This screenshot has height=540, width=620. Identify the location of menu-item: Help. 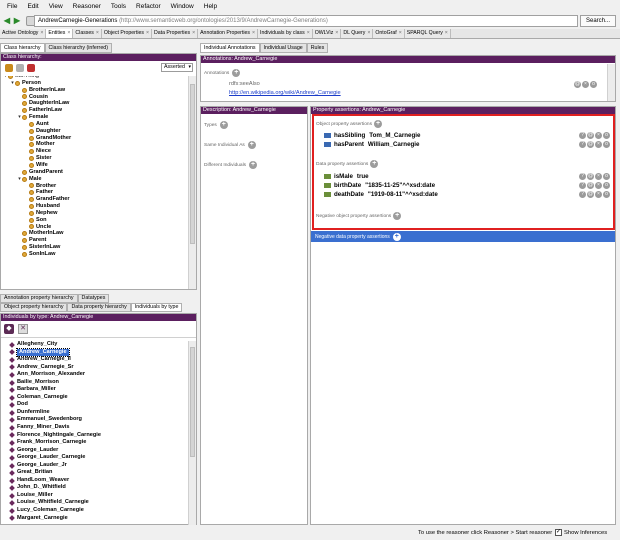
(210, 6).